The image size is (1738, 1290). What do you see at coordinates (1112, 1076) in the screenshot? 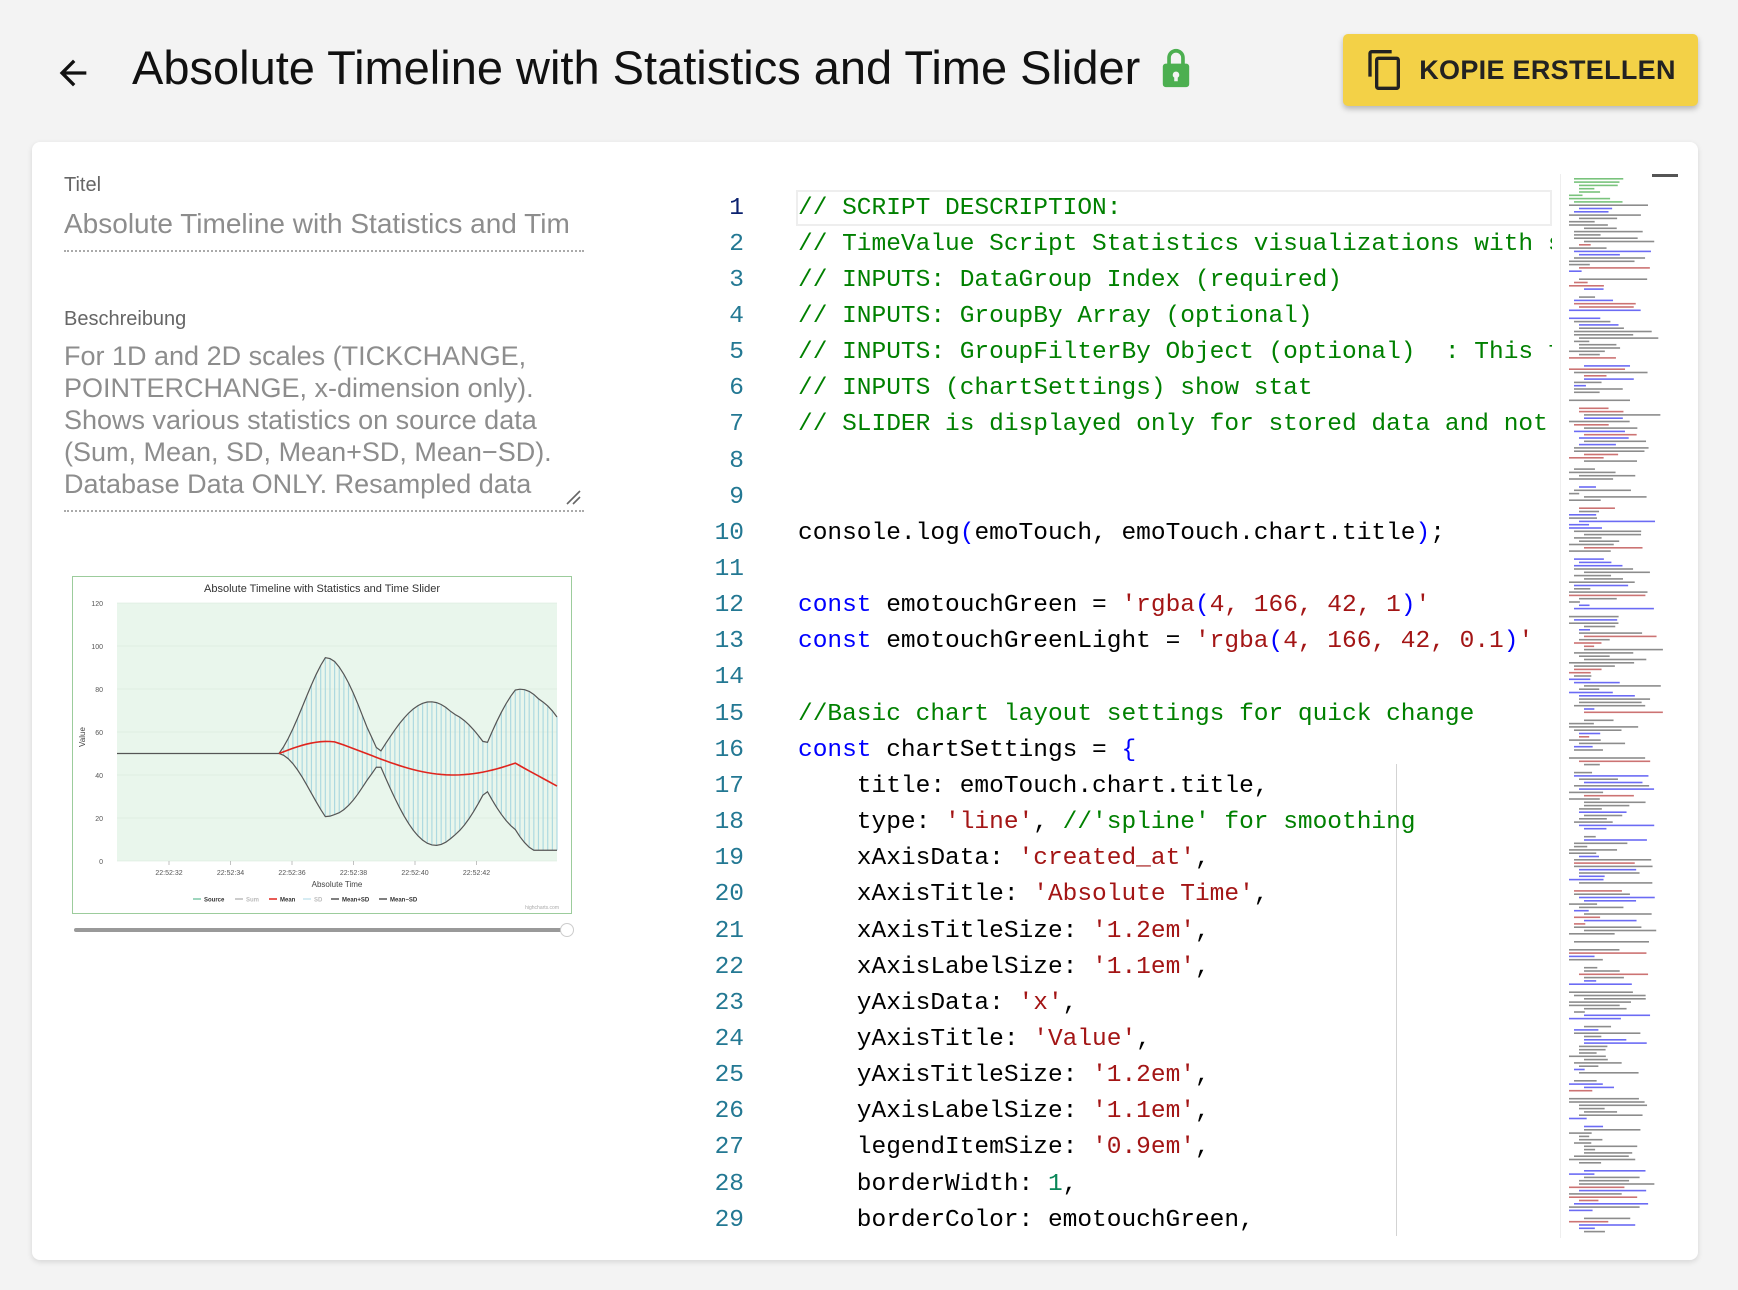
I see `code-line: 25 yAxisTitleSize: '1.2em',` at bounding box center [1112, 1076].